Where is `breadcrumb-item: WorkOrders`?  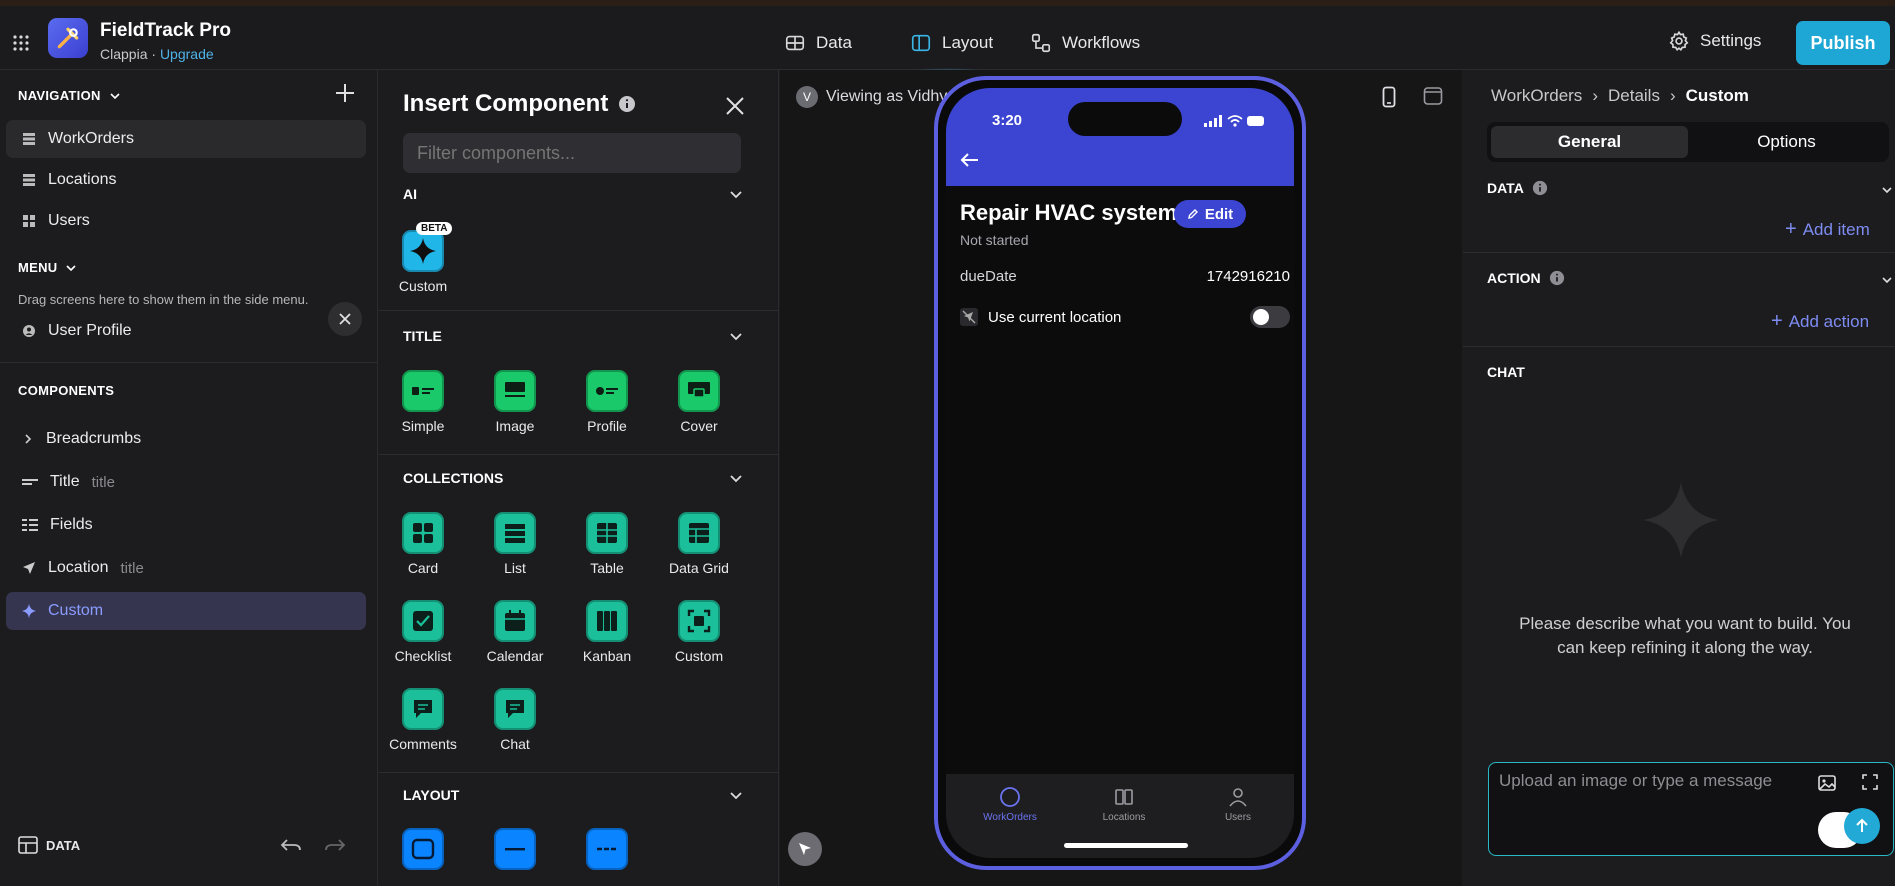
breadcrumb-item: WorkOrders is located at coordinates (1536, 96).